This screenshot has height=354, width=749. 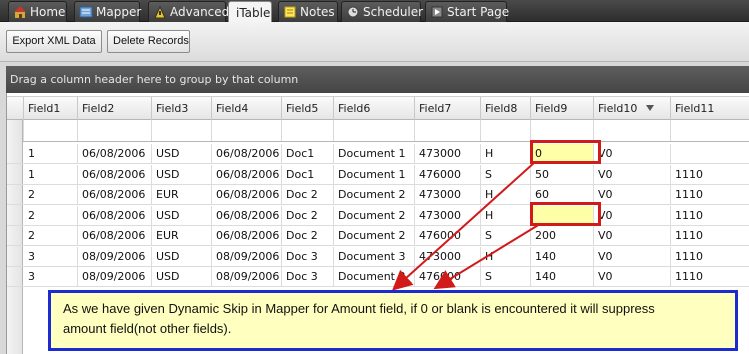 I want to click on delete-records-button: Delete Records, so click(x=148, y=41).